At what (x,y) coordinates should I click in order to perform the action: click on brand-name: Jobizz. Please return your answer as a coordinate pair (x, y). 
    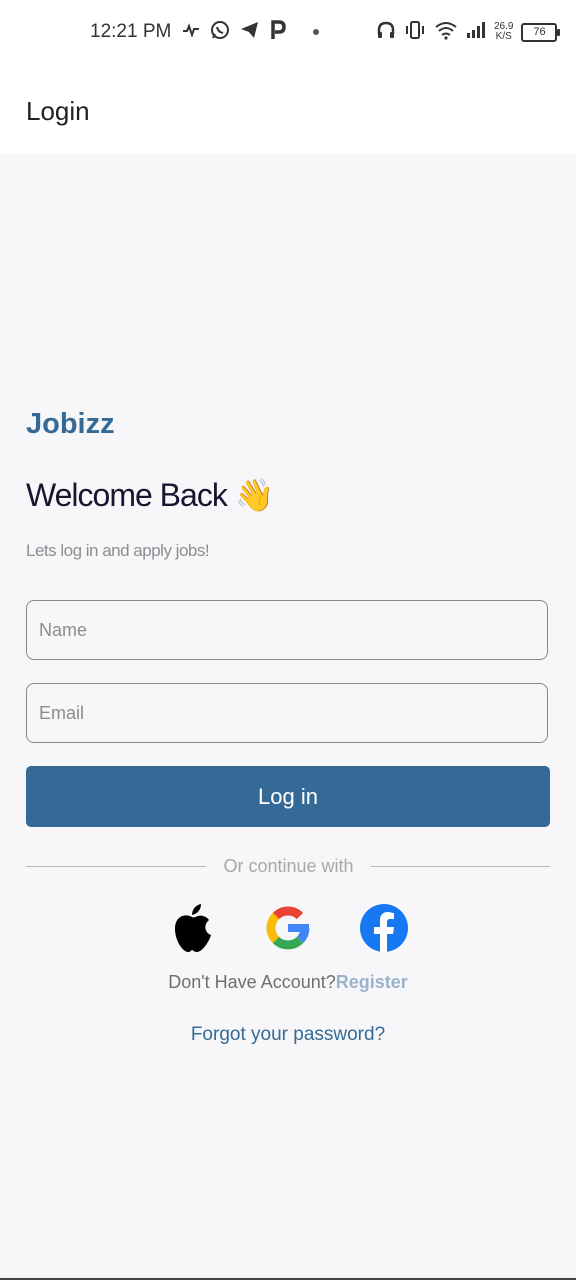
    Looking at the image, I should click on (70, 424).